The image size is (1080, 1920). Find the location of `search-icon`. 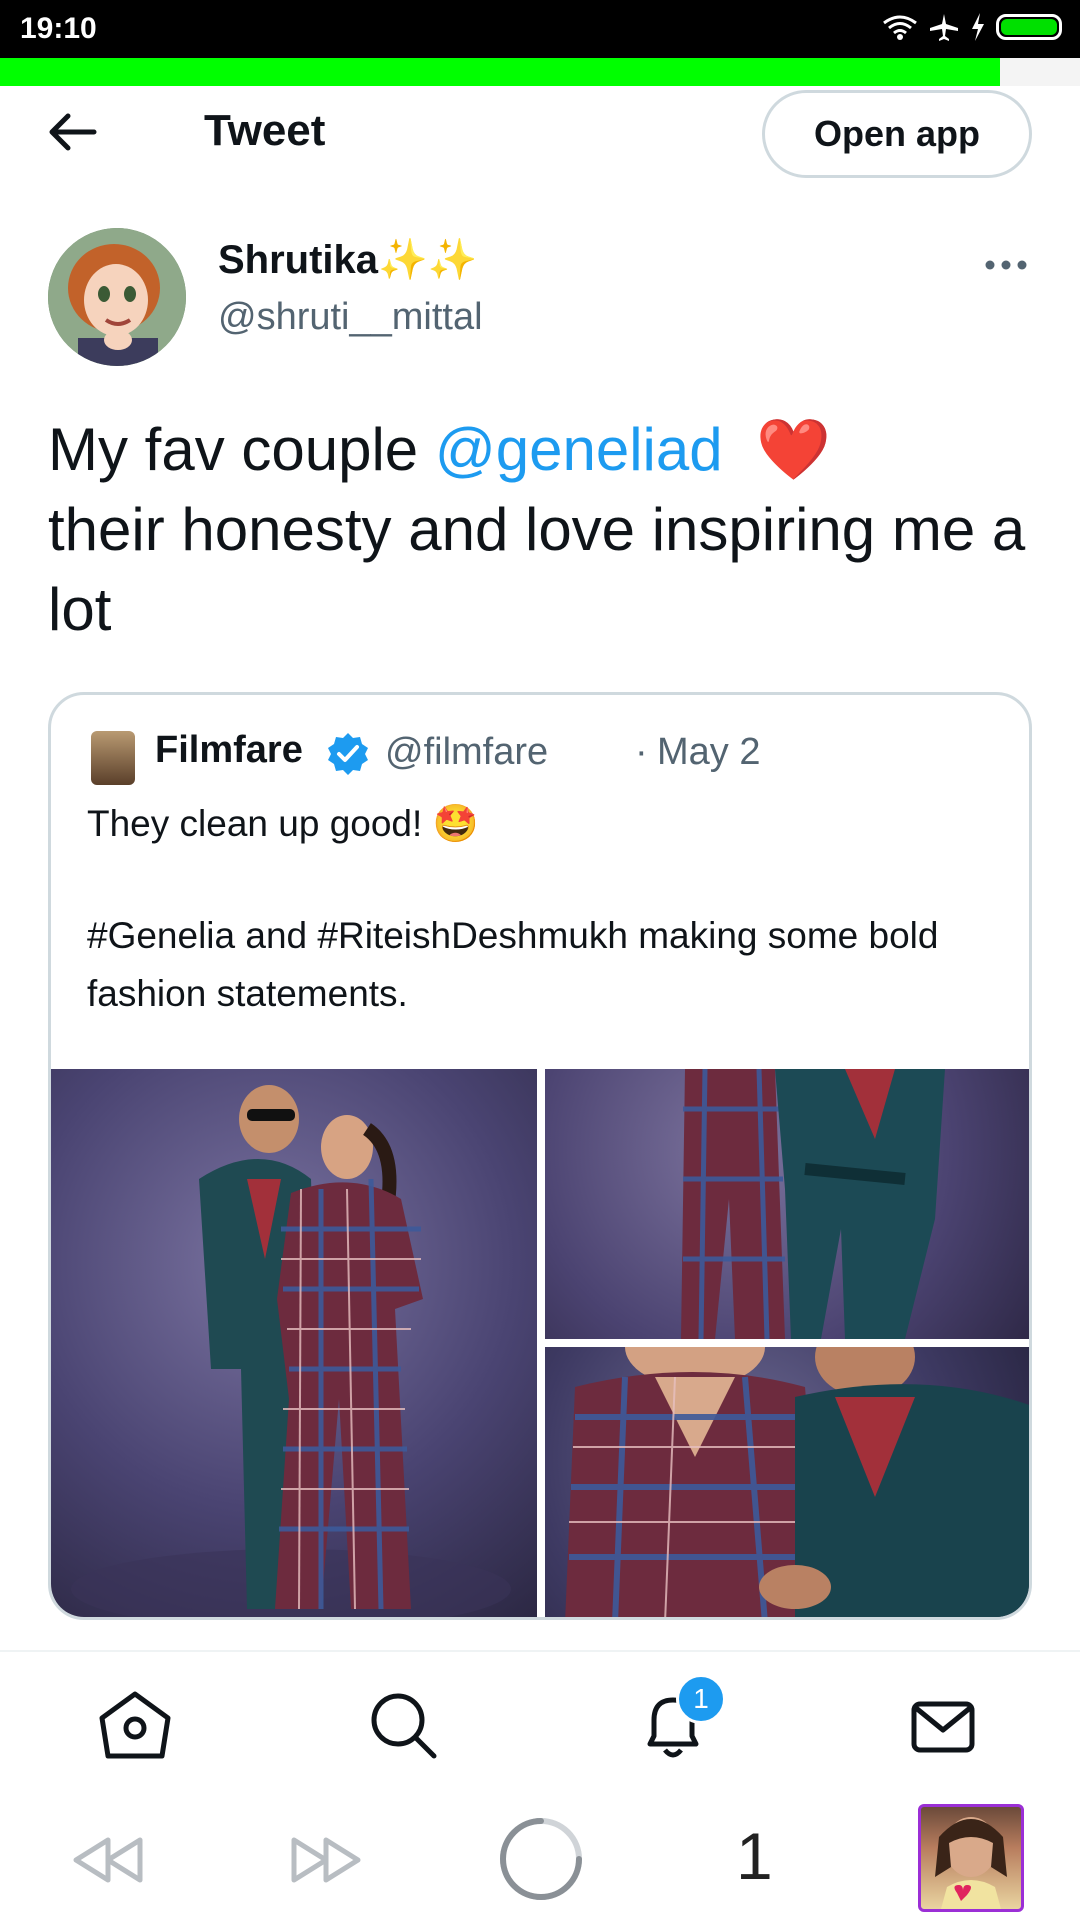

search-icon is located at coordinates (403, 1725).